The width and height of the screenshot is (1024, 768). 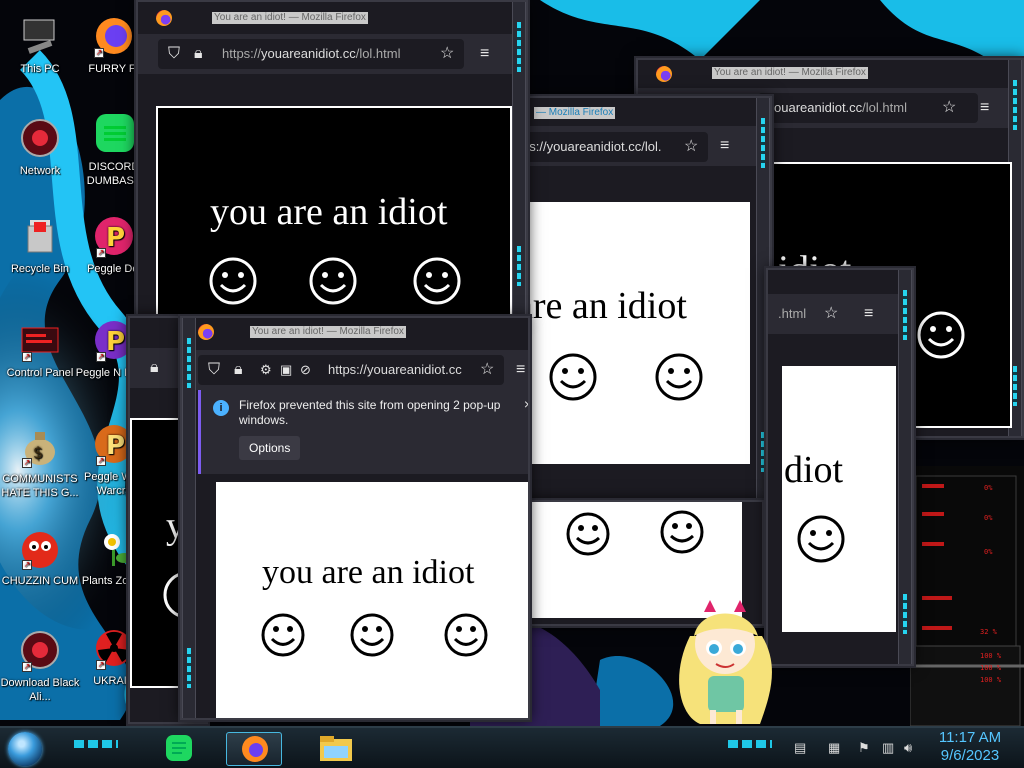 I want to click on url-bar: ⛉ 🔒︎ ⚙ ▣ ⊘ https://youareanidiot.cc ☆, so click(x=351, y=370).